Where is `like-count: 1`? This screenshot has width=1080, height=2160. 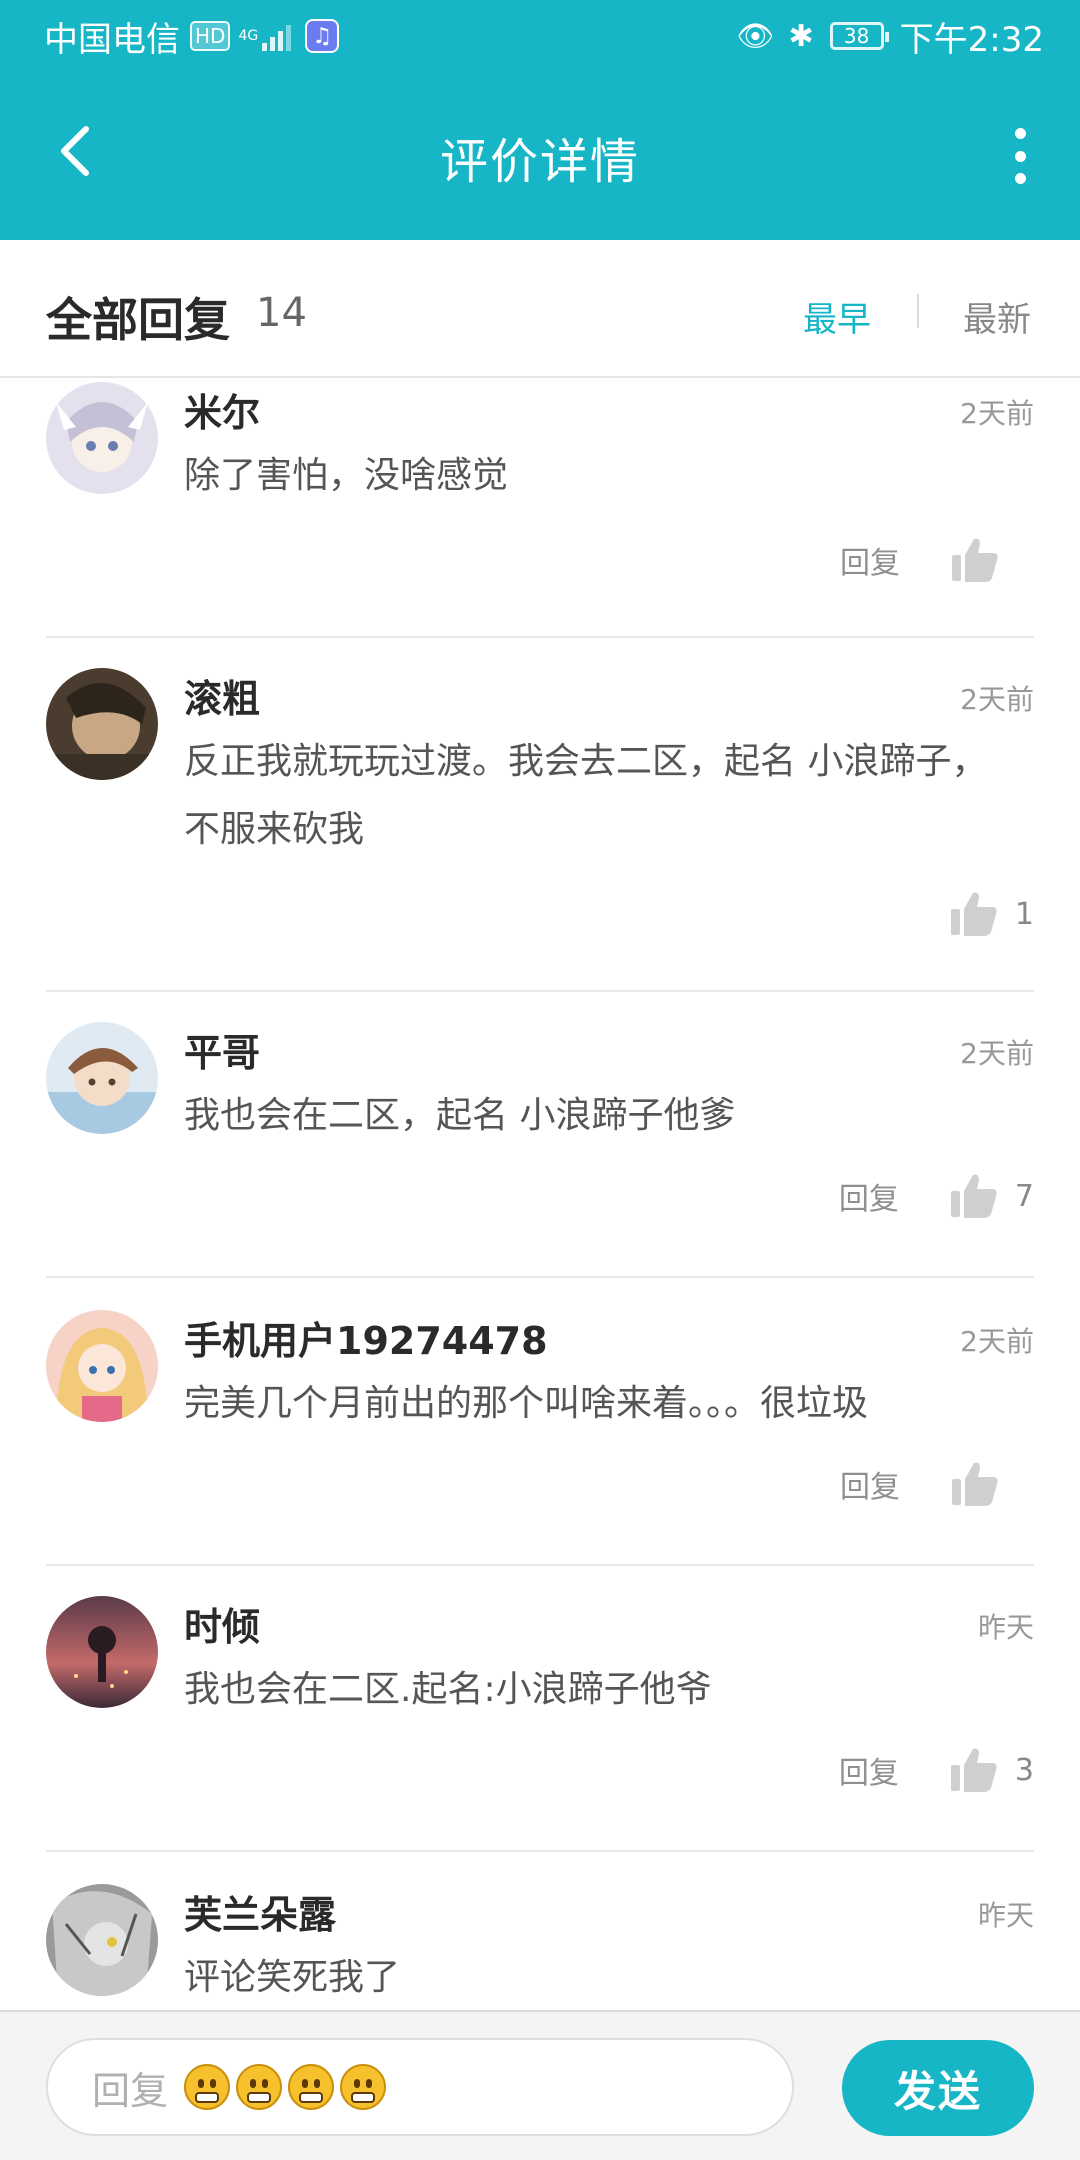 like-count: 1 is located at coordinates (1024, 914).